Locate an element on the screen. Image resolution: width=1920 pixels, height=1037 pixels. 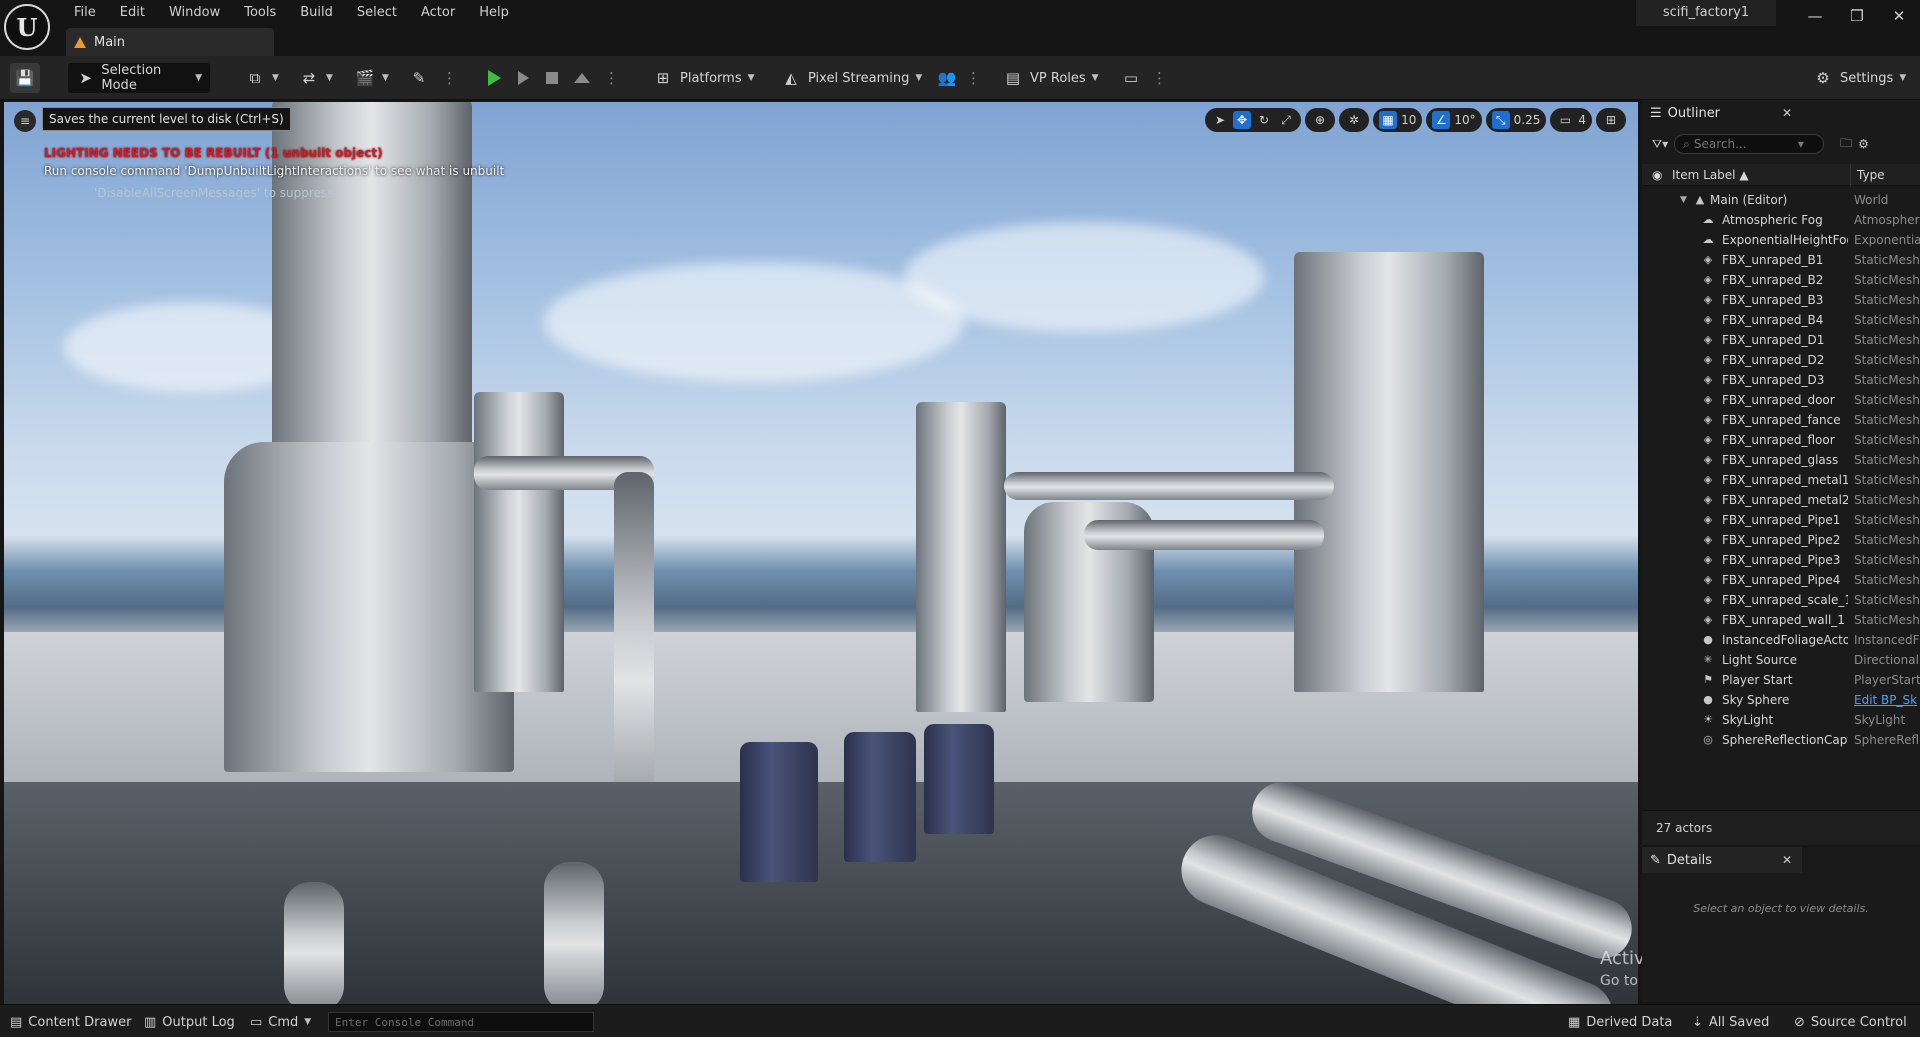
modeling-button: ✎ is located at coordinates (419, 78).